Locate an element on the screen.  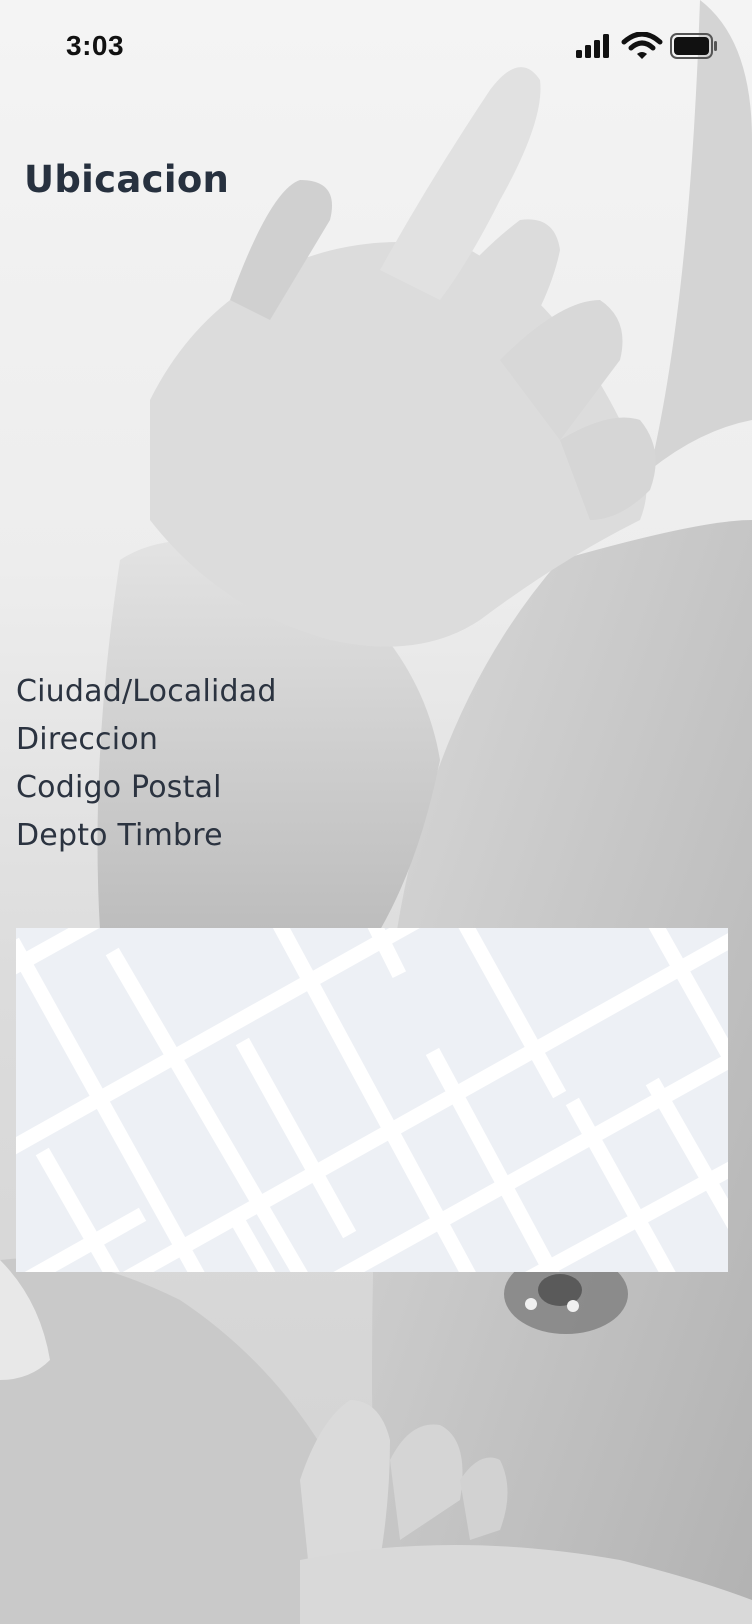
status-bar: 3:03 is located at coordinates (376, 47).